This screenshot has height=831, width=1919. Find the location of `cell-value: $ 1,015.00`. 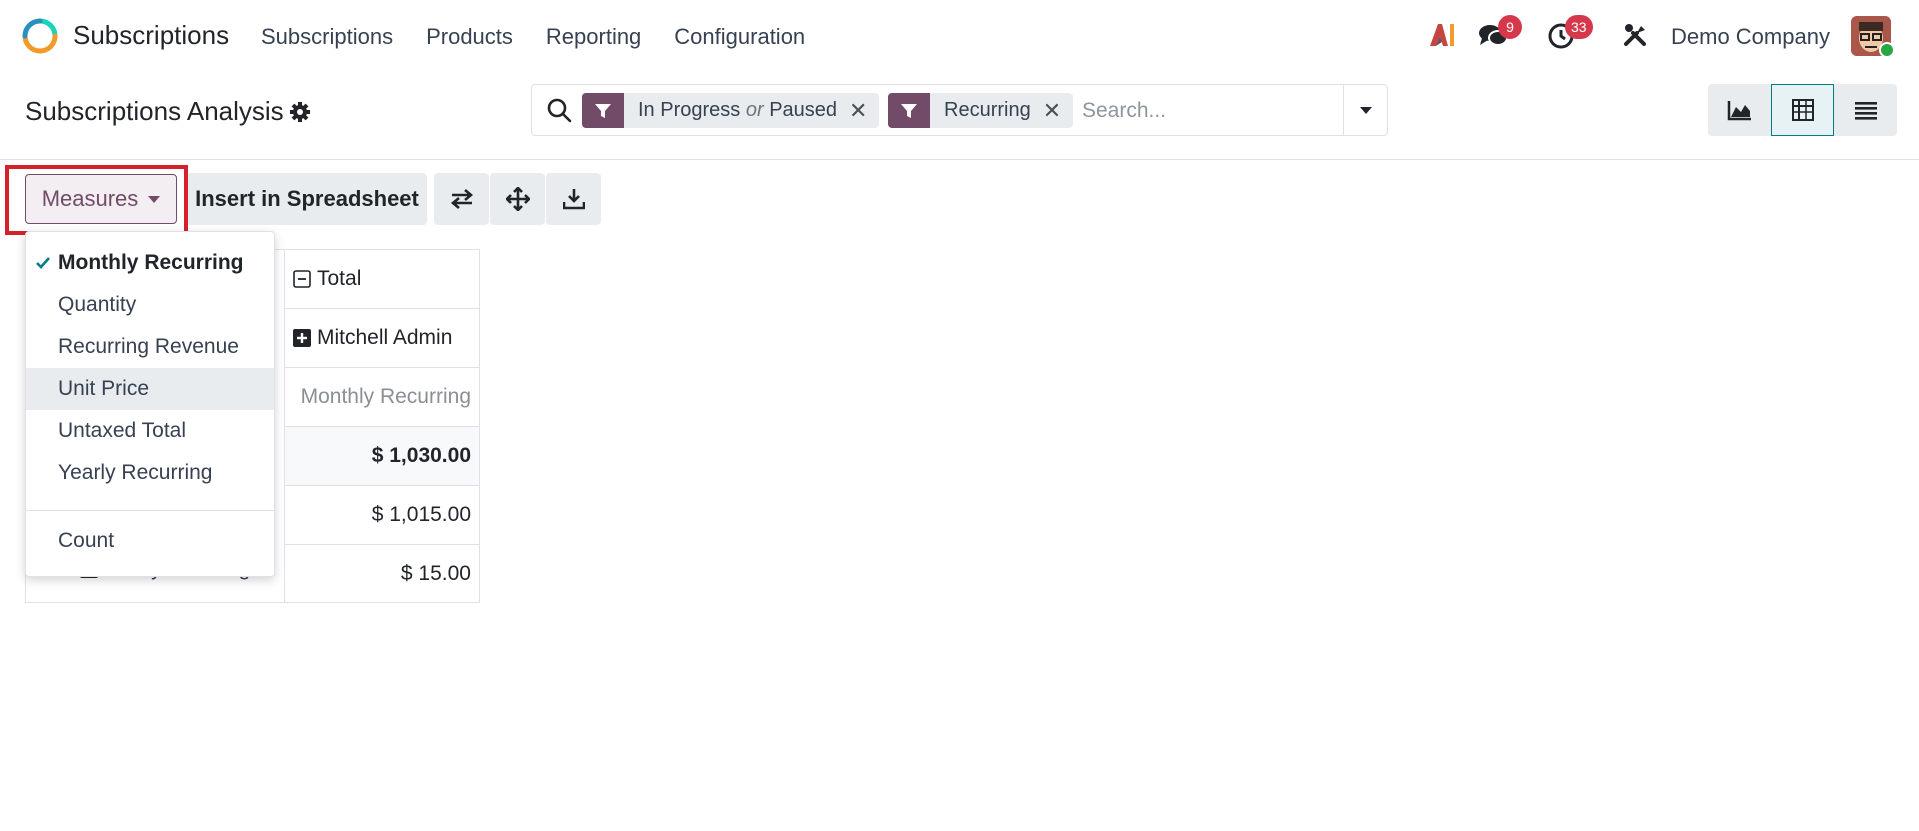

cell-value: $ 1,015.00 is located at coordinates (421, 514).